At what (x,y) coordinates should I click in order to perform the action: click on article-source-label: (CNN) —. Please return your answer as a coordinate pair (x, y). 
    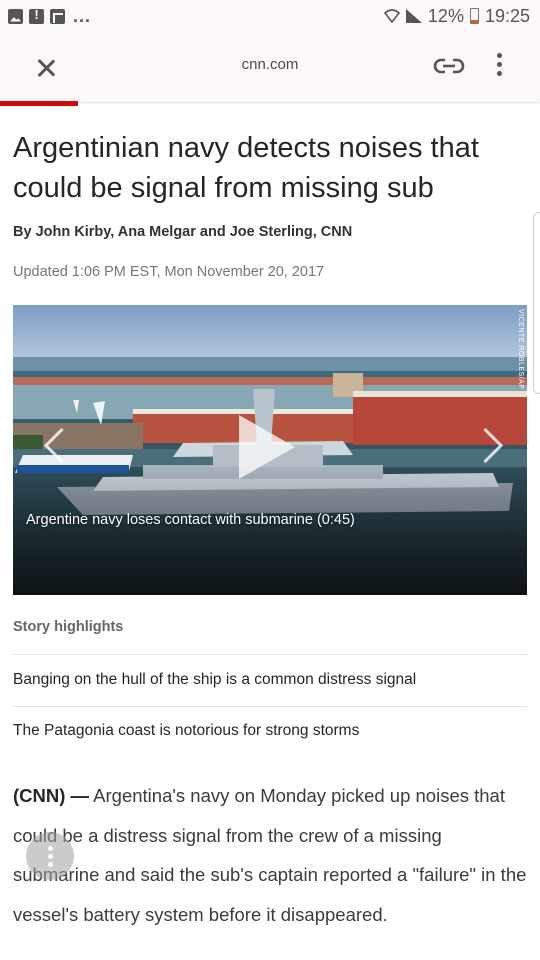
    Looking at the image, I should click on (51, 795).